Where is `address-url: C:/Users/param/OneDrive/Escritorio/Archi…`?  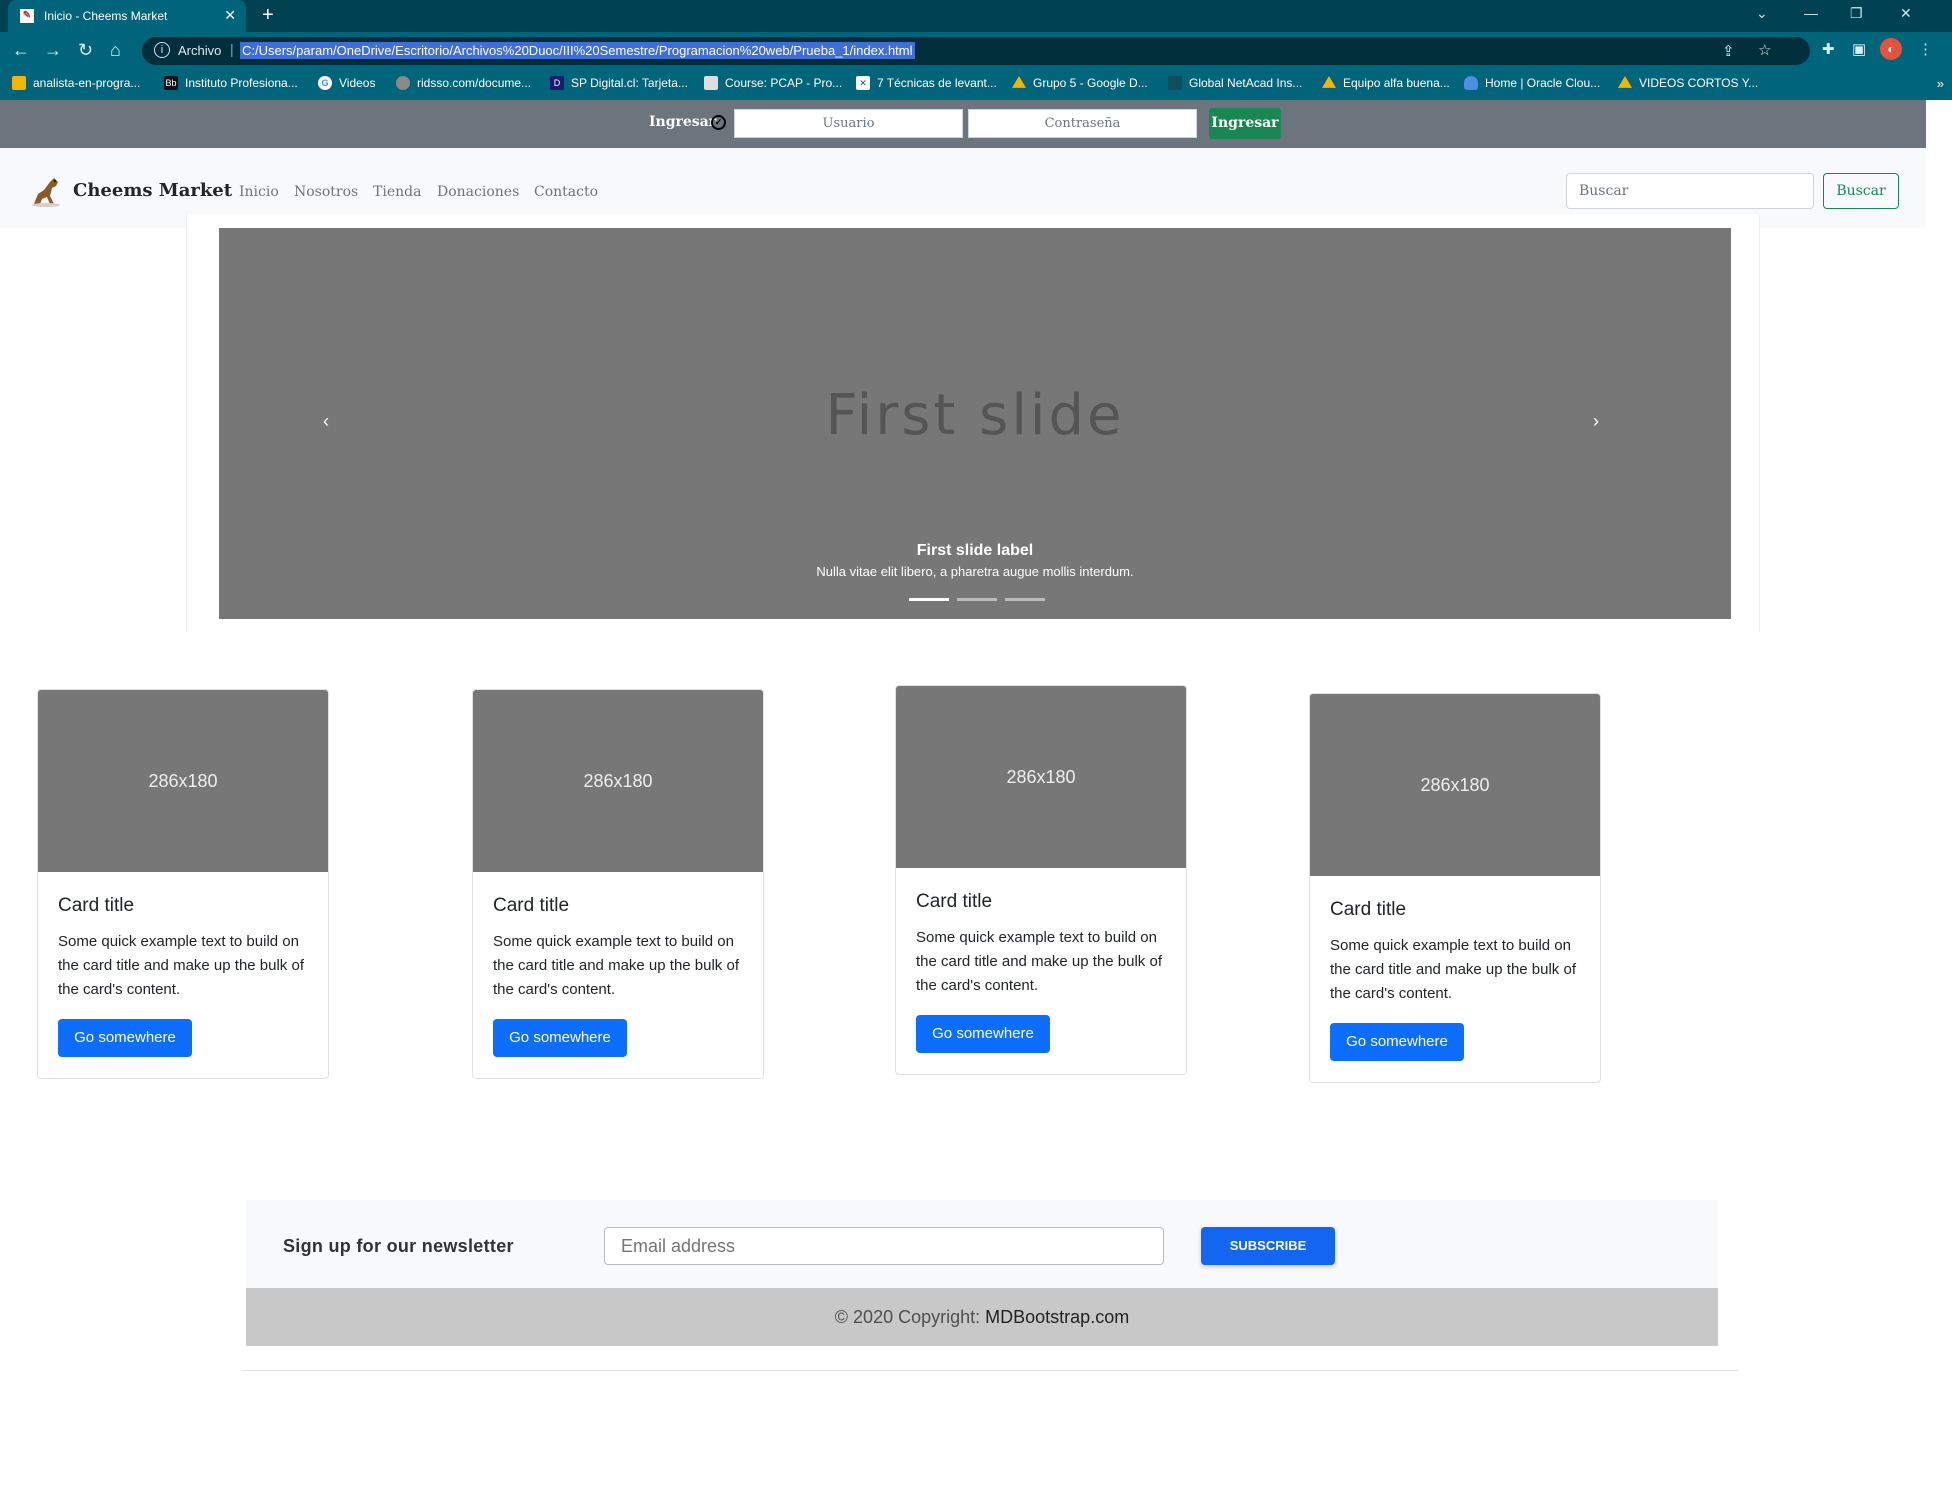
address-url: C:/Users/param/OneDrive/Escritorio/Archi… is located at coordinates (577, 50).